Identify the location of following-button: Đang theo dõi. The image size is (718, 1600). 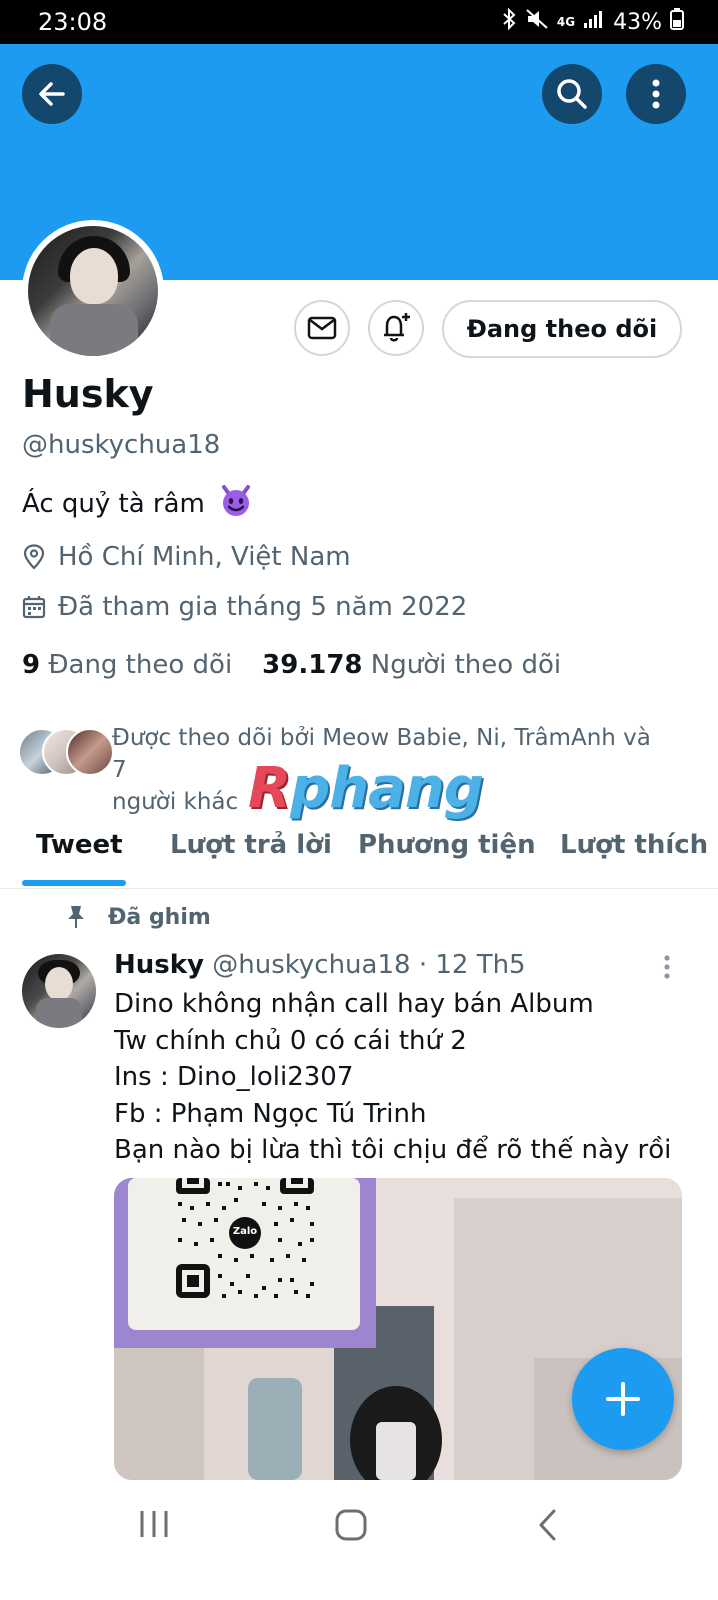
(562, 329).